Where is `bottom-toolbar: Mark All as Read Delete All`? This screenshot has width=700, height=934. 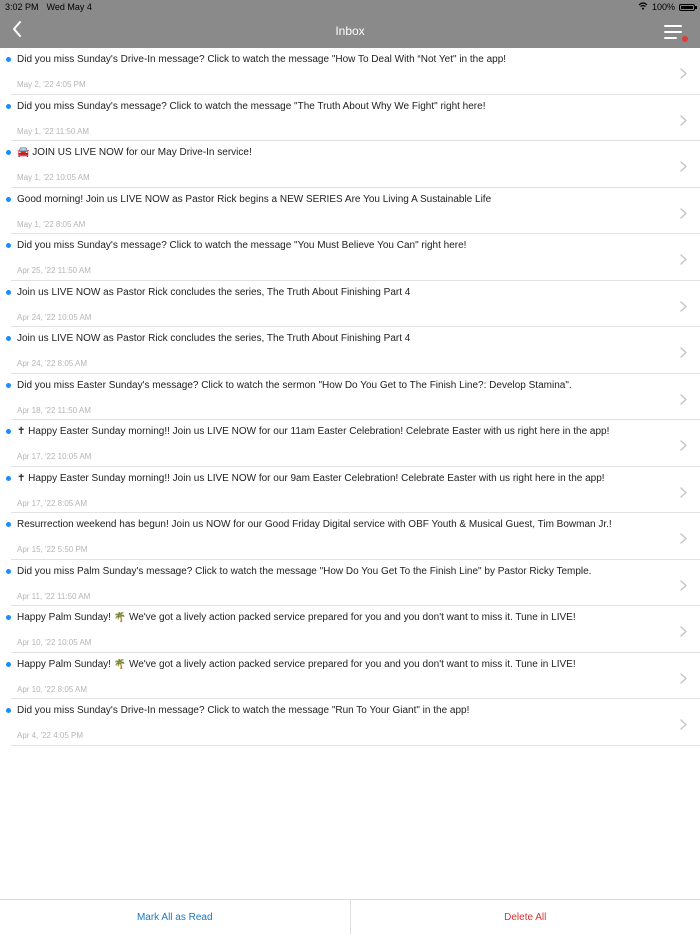 bottom-toolbar: Mark All as Read Delete All is located at coordinates (350, 916).